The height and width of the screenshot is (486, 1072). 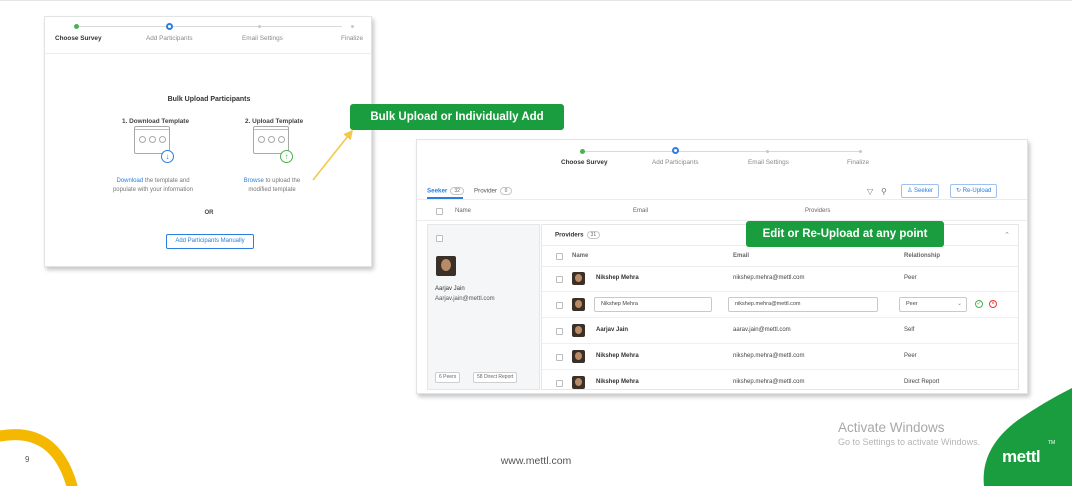 What do you see at coordinates (1007, 235) in the screenshot?
I see `collapse-chevron-icon: ⌃` at bounding box center [1007, 235].